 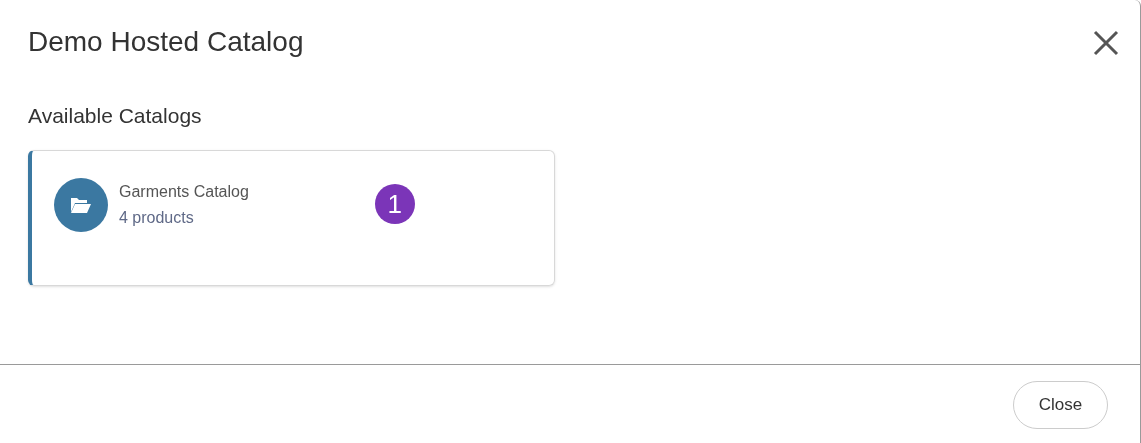 What do you see at coordinates (184, 192) in the screenshot?
I see `catalog-name: Garments Catalog` at bounding box center [184, 192].